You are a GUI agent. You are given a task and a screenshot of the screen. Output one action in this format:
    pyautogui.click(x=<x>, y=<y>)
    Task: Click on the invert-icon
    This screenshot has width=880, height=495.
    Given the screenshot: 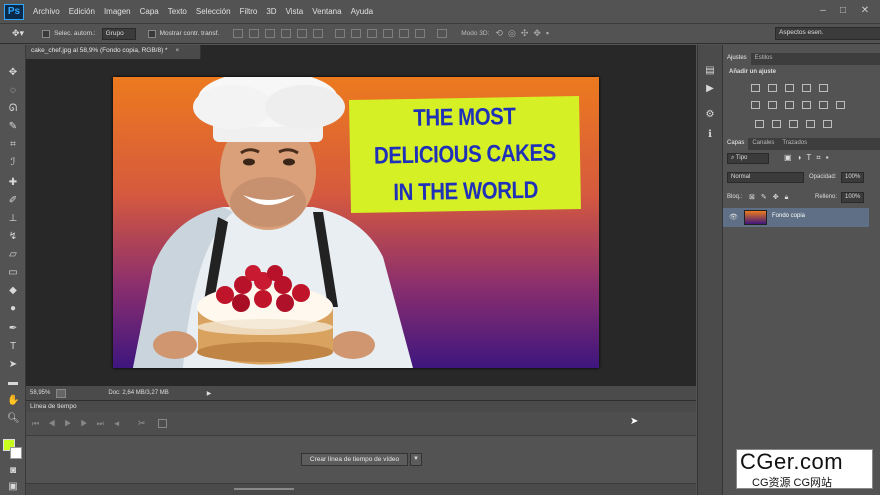 What is the action you would take?
    pyautogui.click(x=759, y=124)
    